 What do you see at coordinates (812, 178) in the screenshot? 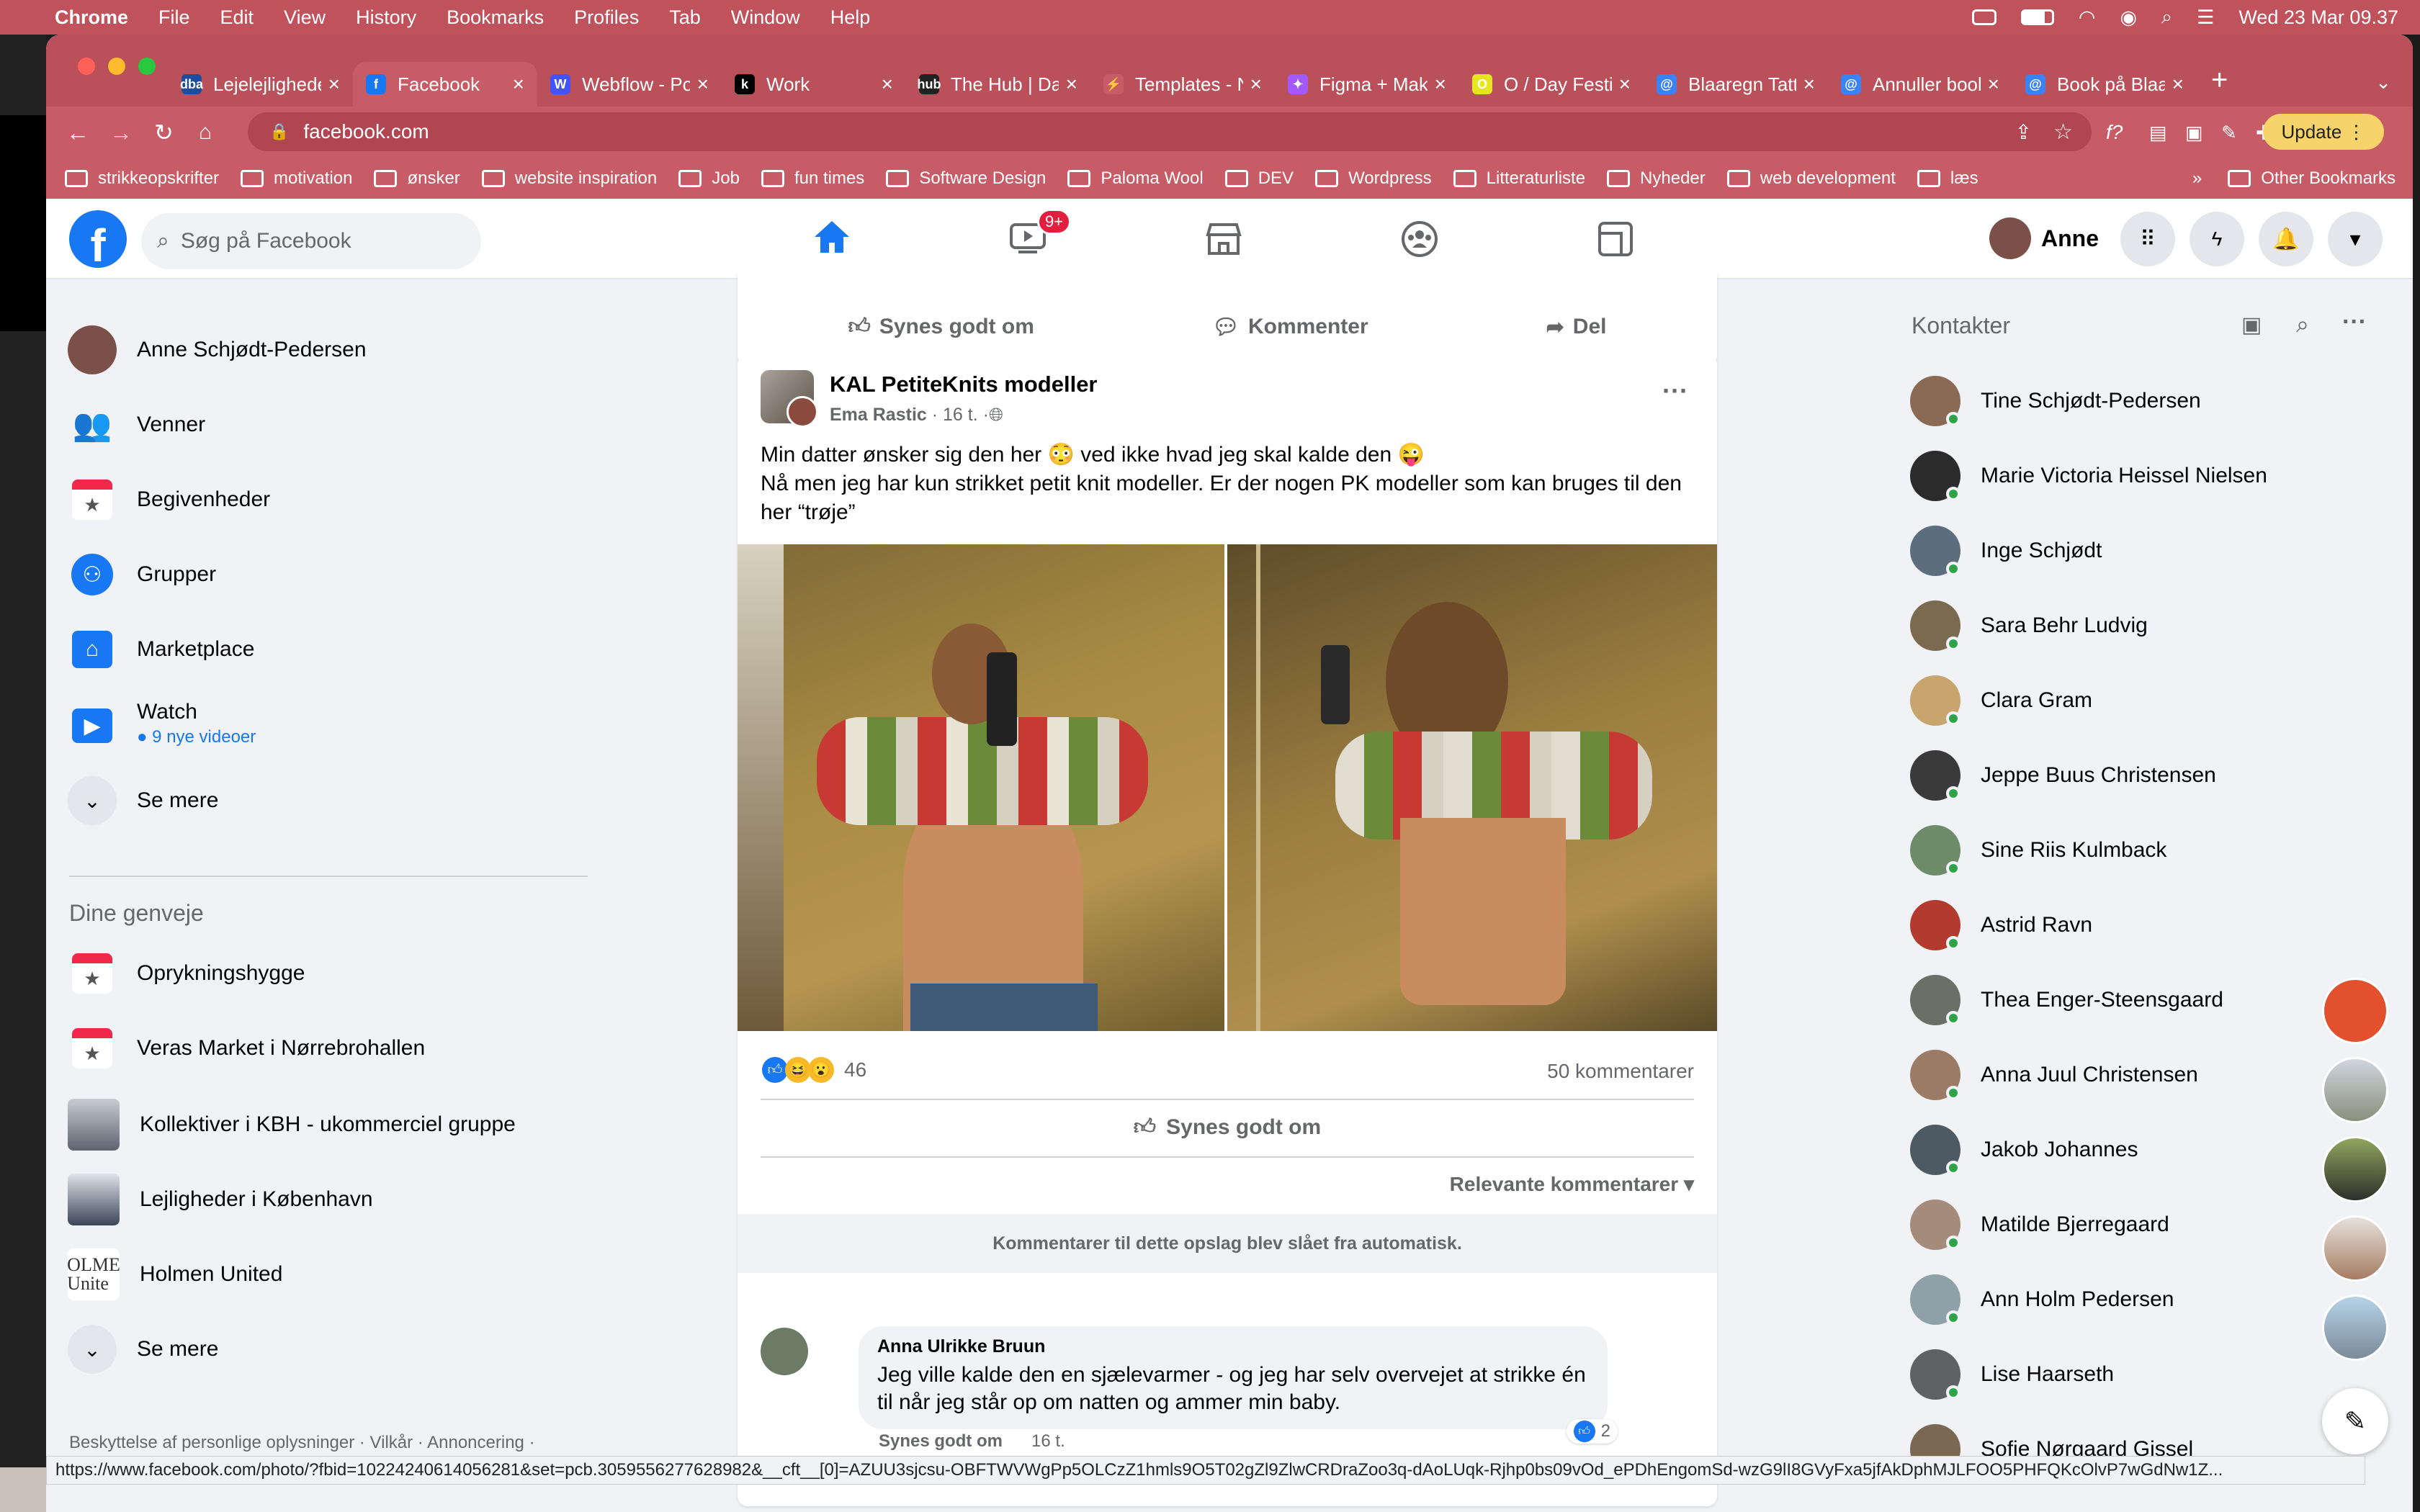
I see `bookmark-item: fun times` at bounding box center [812, 178].